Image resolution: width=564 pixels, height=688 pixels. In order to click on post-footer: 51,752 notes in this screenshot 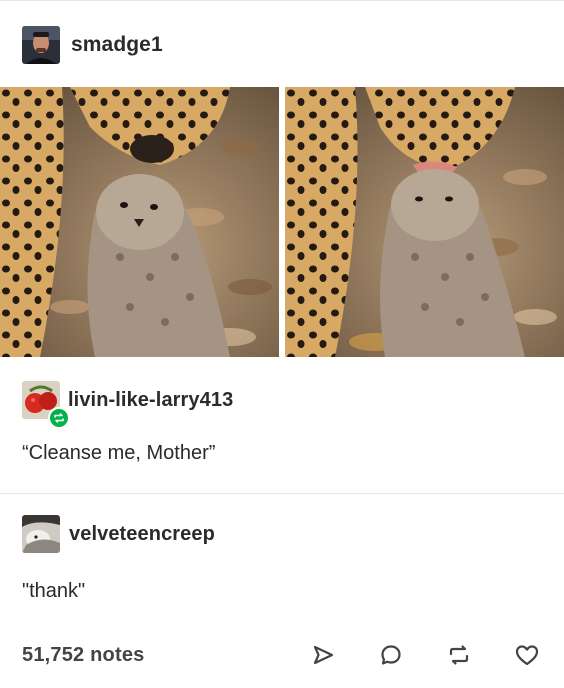, I will do `click(282, 655)`.